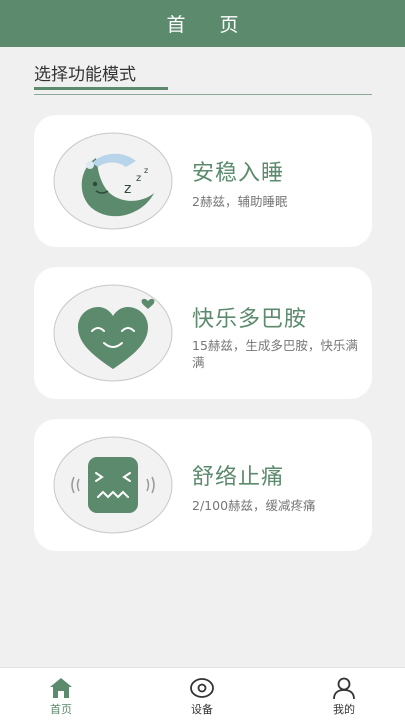 Image resolution: width=405 pixels, height=720 pixels. Describe the element at coordinates (113, 333) in the screenshot. I see `smiling-heart-icon` at that location.